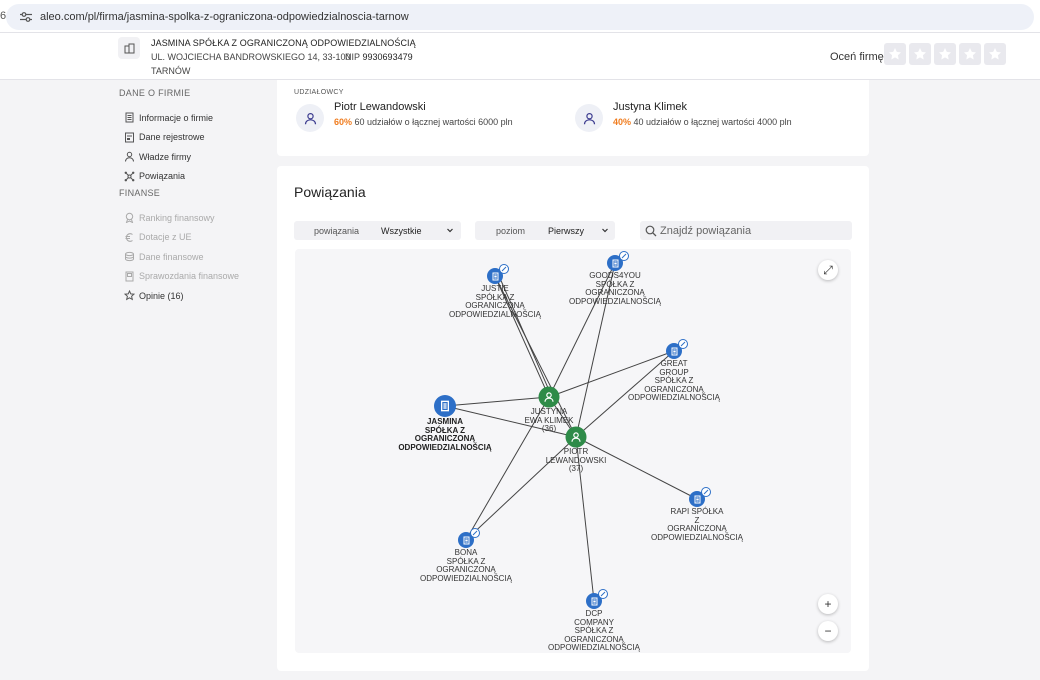 This screenshot has width=1040, height=680. What do you see at coordinates (191, 157) in the screenshot?
I see `sidebar-item: Władze firmy` at bounding box center [191, 157].